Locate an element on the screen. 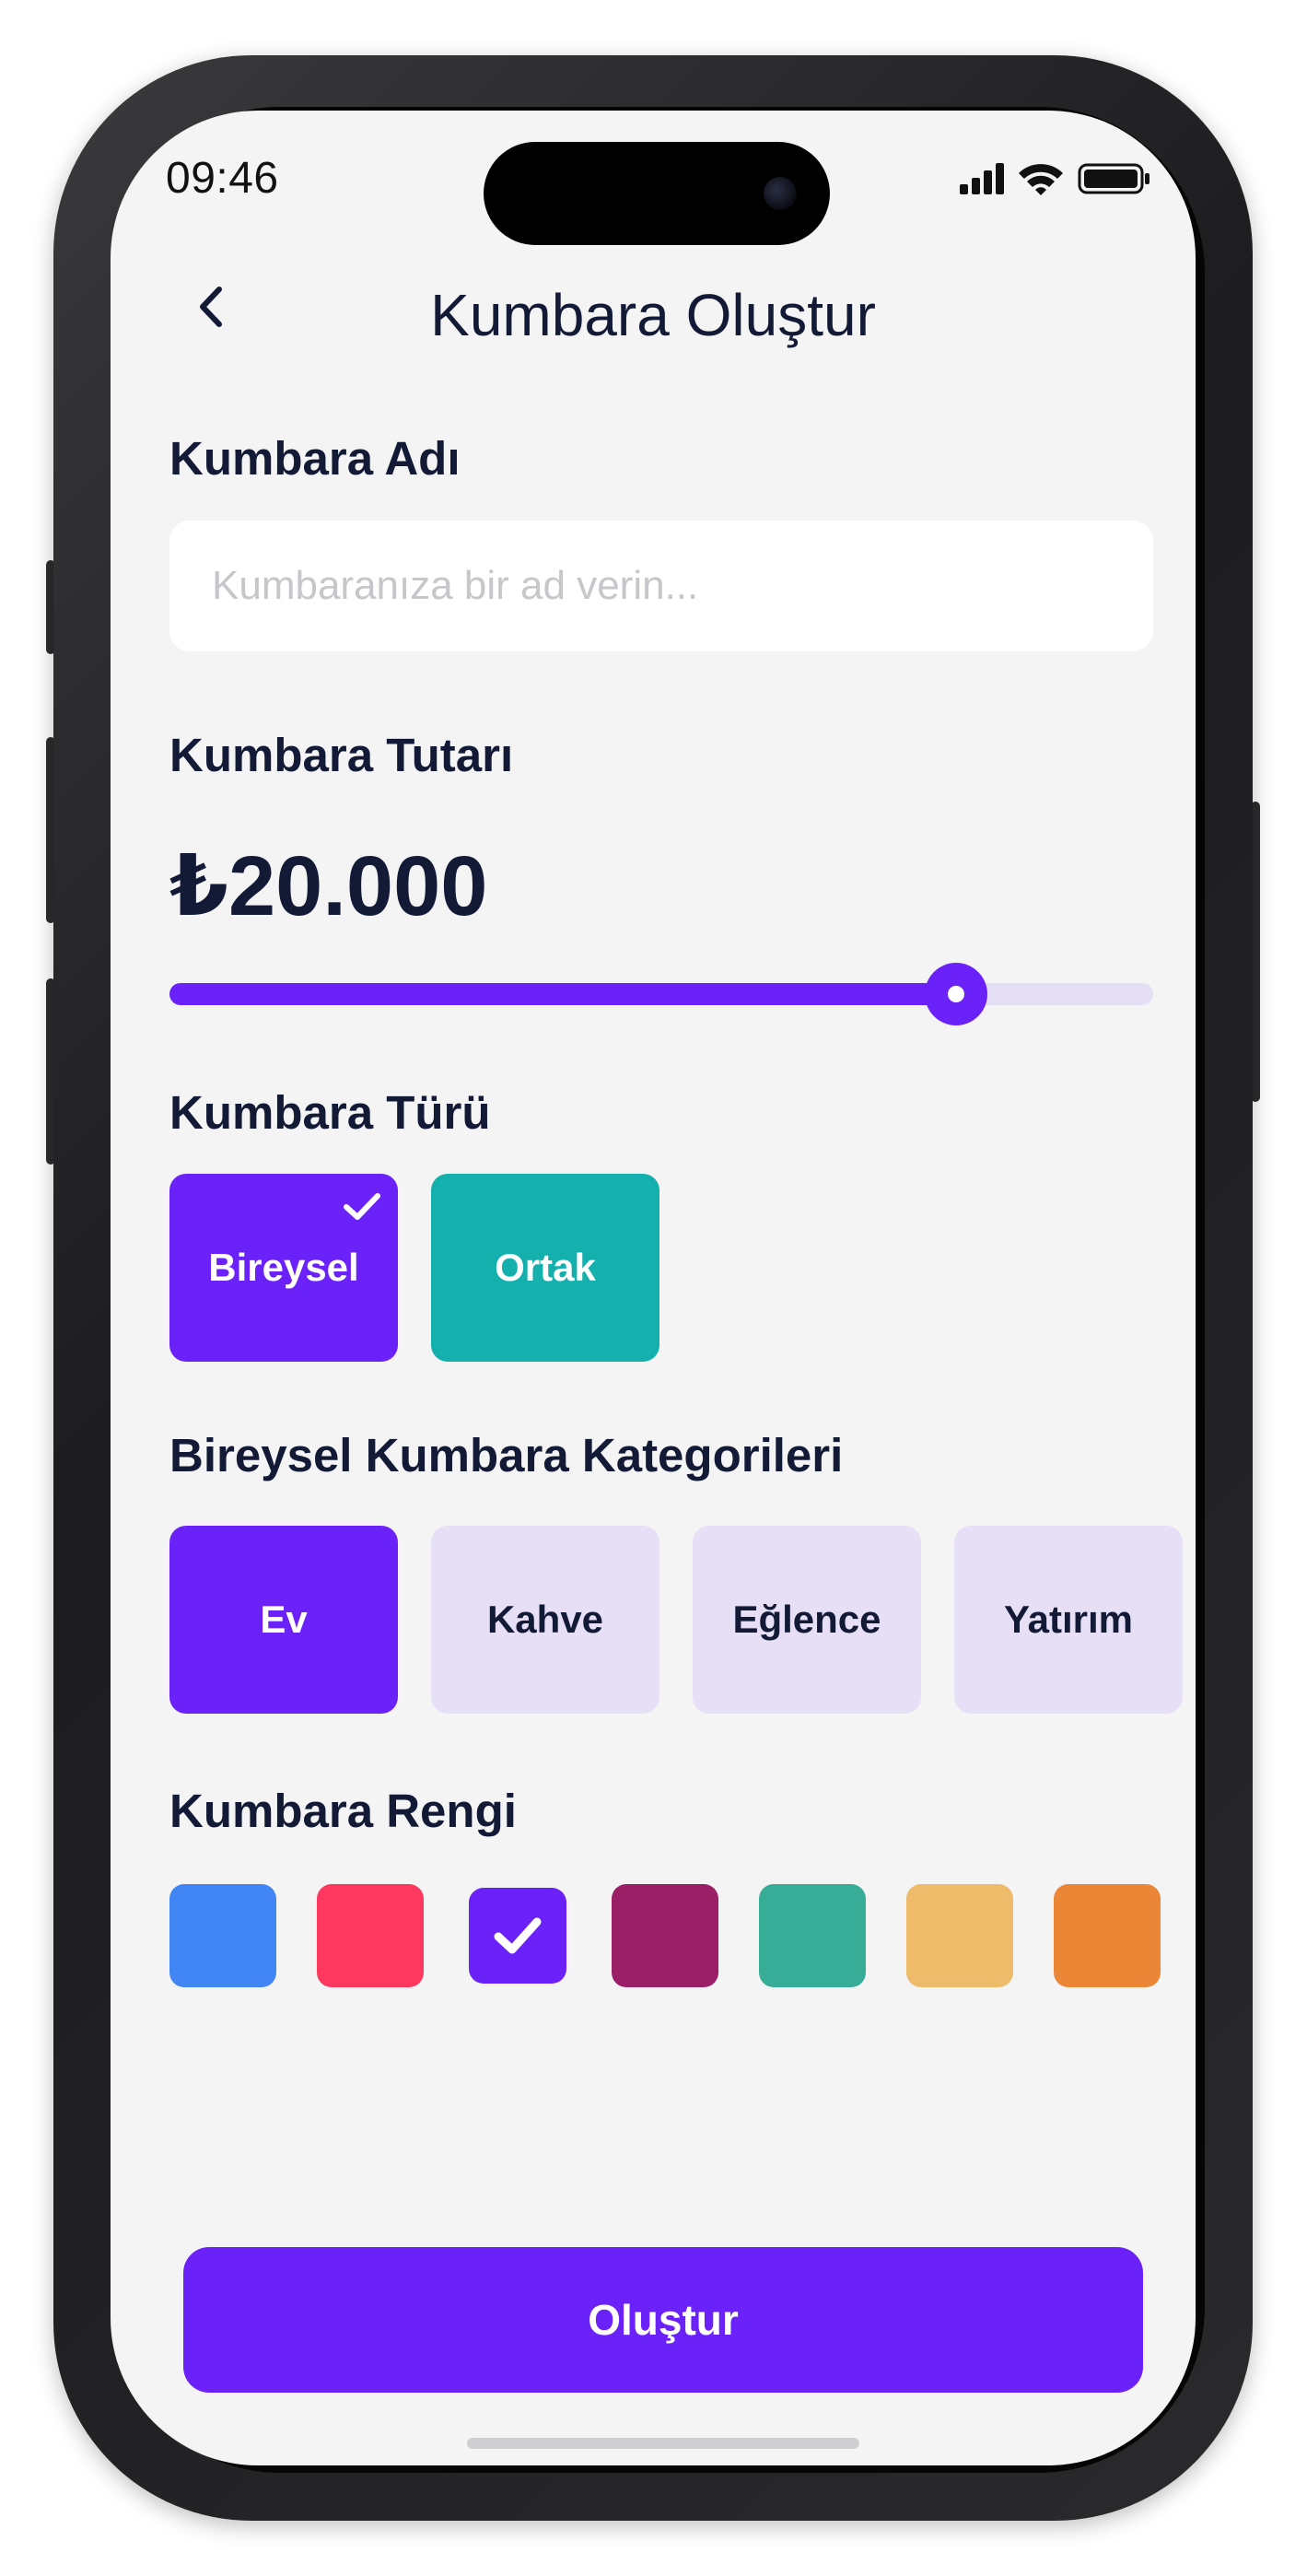  name-input is located at coordinates (661, 586).